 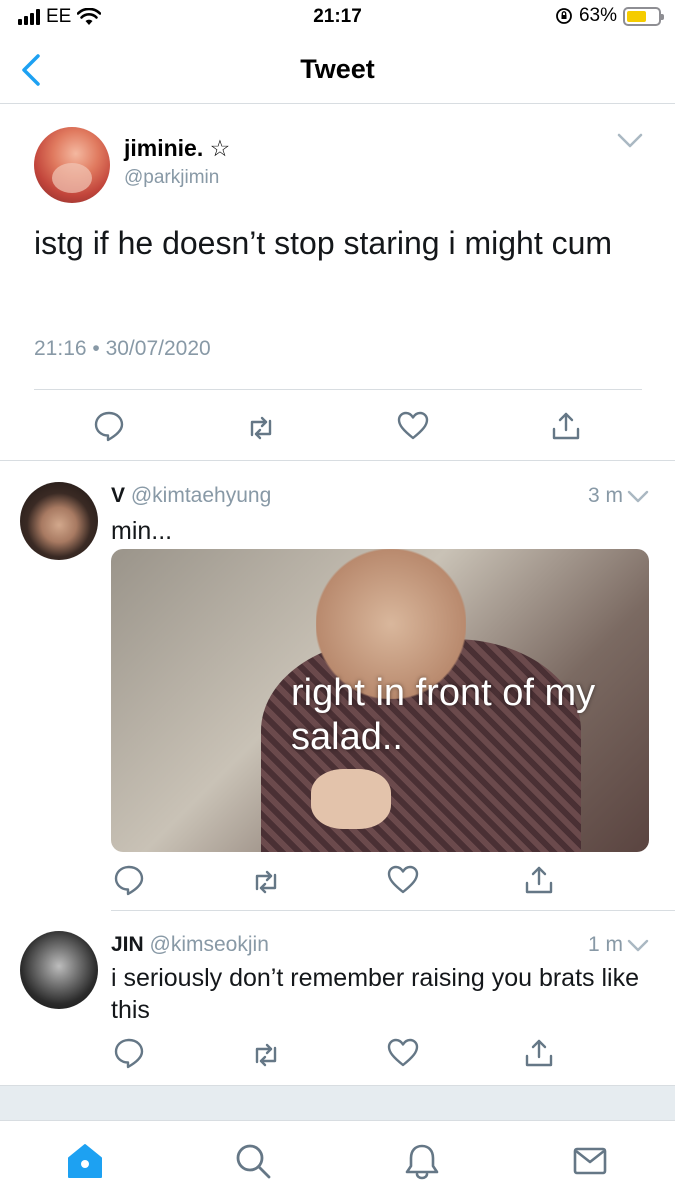 What do you see at coordinates (118, 495) in the screenshot?
I see `reply-name: V` at bounding box center [118, 495].